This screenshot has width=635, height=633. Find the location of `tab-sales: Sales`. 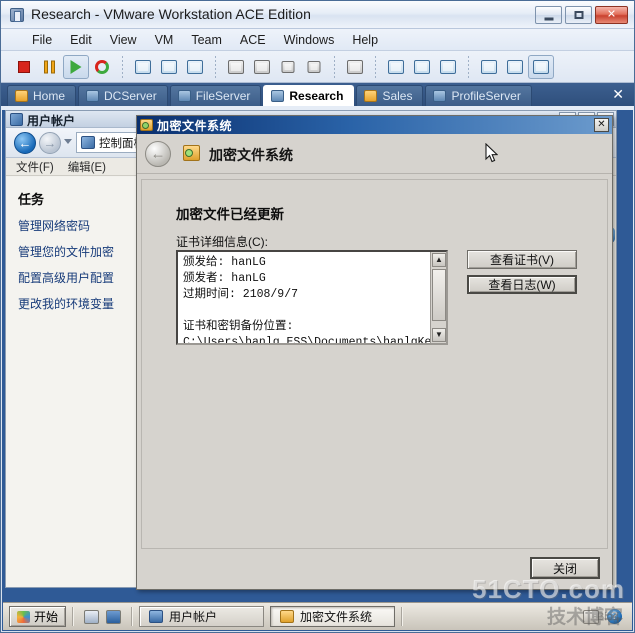

tab-sales: Sales is located at coordinates (390, 95).